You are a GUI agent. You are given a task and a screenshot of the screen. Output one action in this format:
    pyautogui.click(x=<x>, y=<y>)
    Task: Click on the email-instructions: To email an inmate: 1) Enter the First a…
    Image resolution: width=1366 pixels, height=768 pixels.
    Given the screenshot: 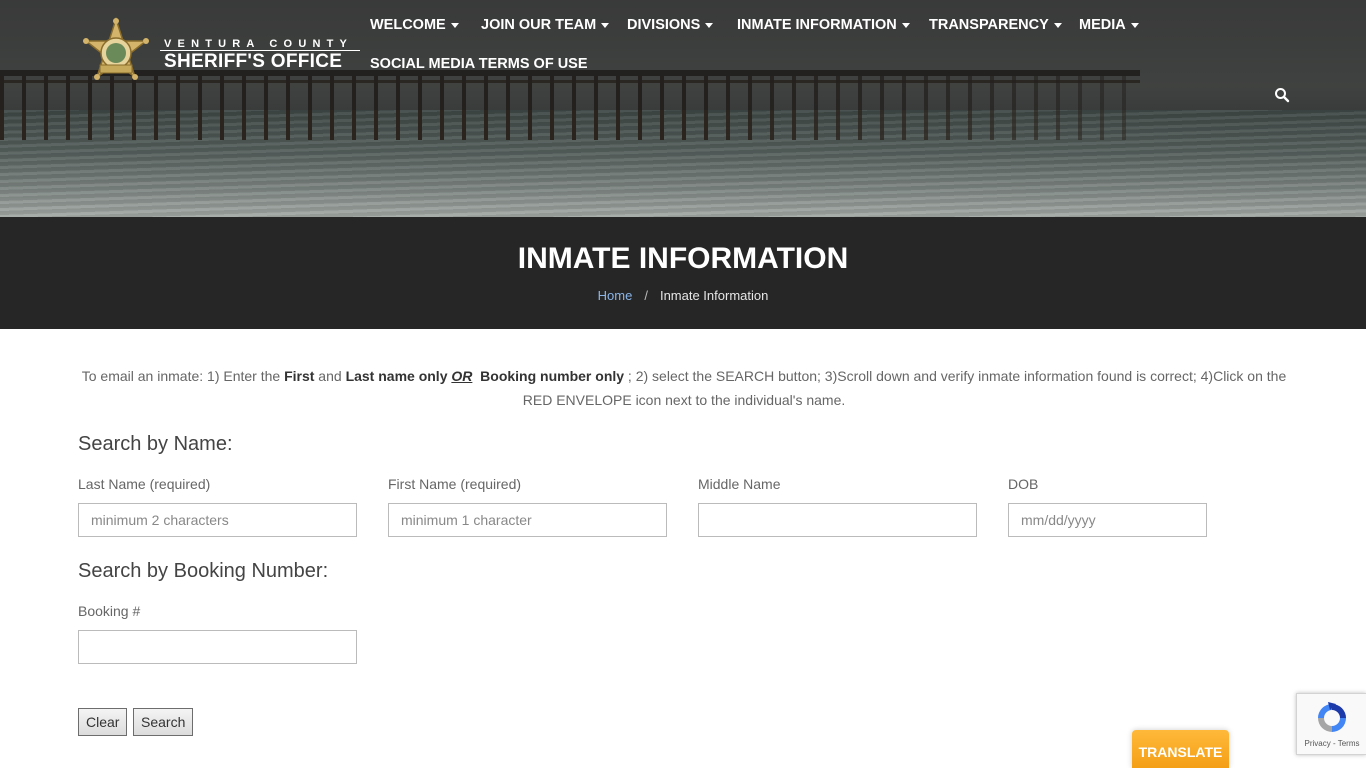 What is the action you would take?
    pyautogui.click(x=684, y=388)
    